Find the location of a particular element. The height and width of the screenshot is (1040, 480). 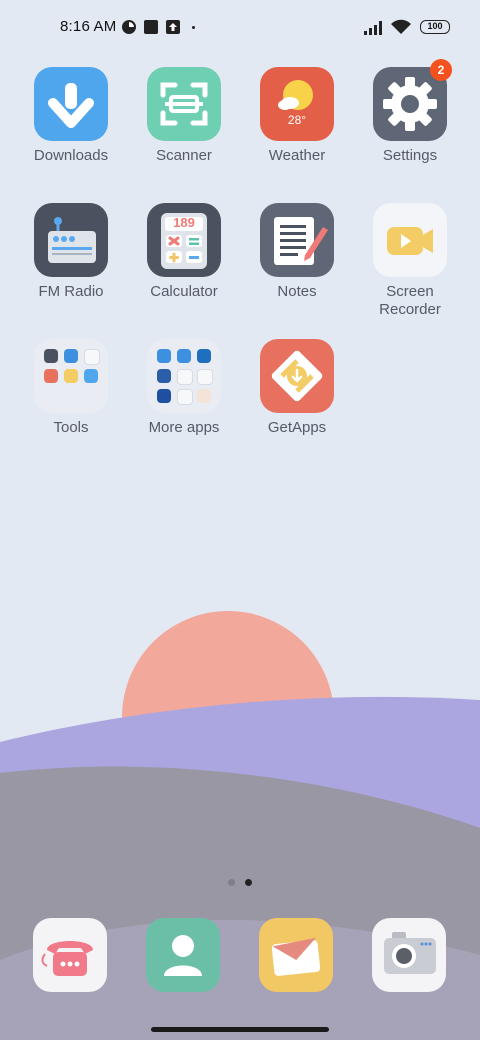

wifi-icon is located at coordinates (401, 26).